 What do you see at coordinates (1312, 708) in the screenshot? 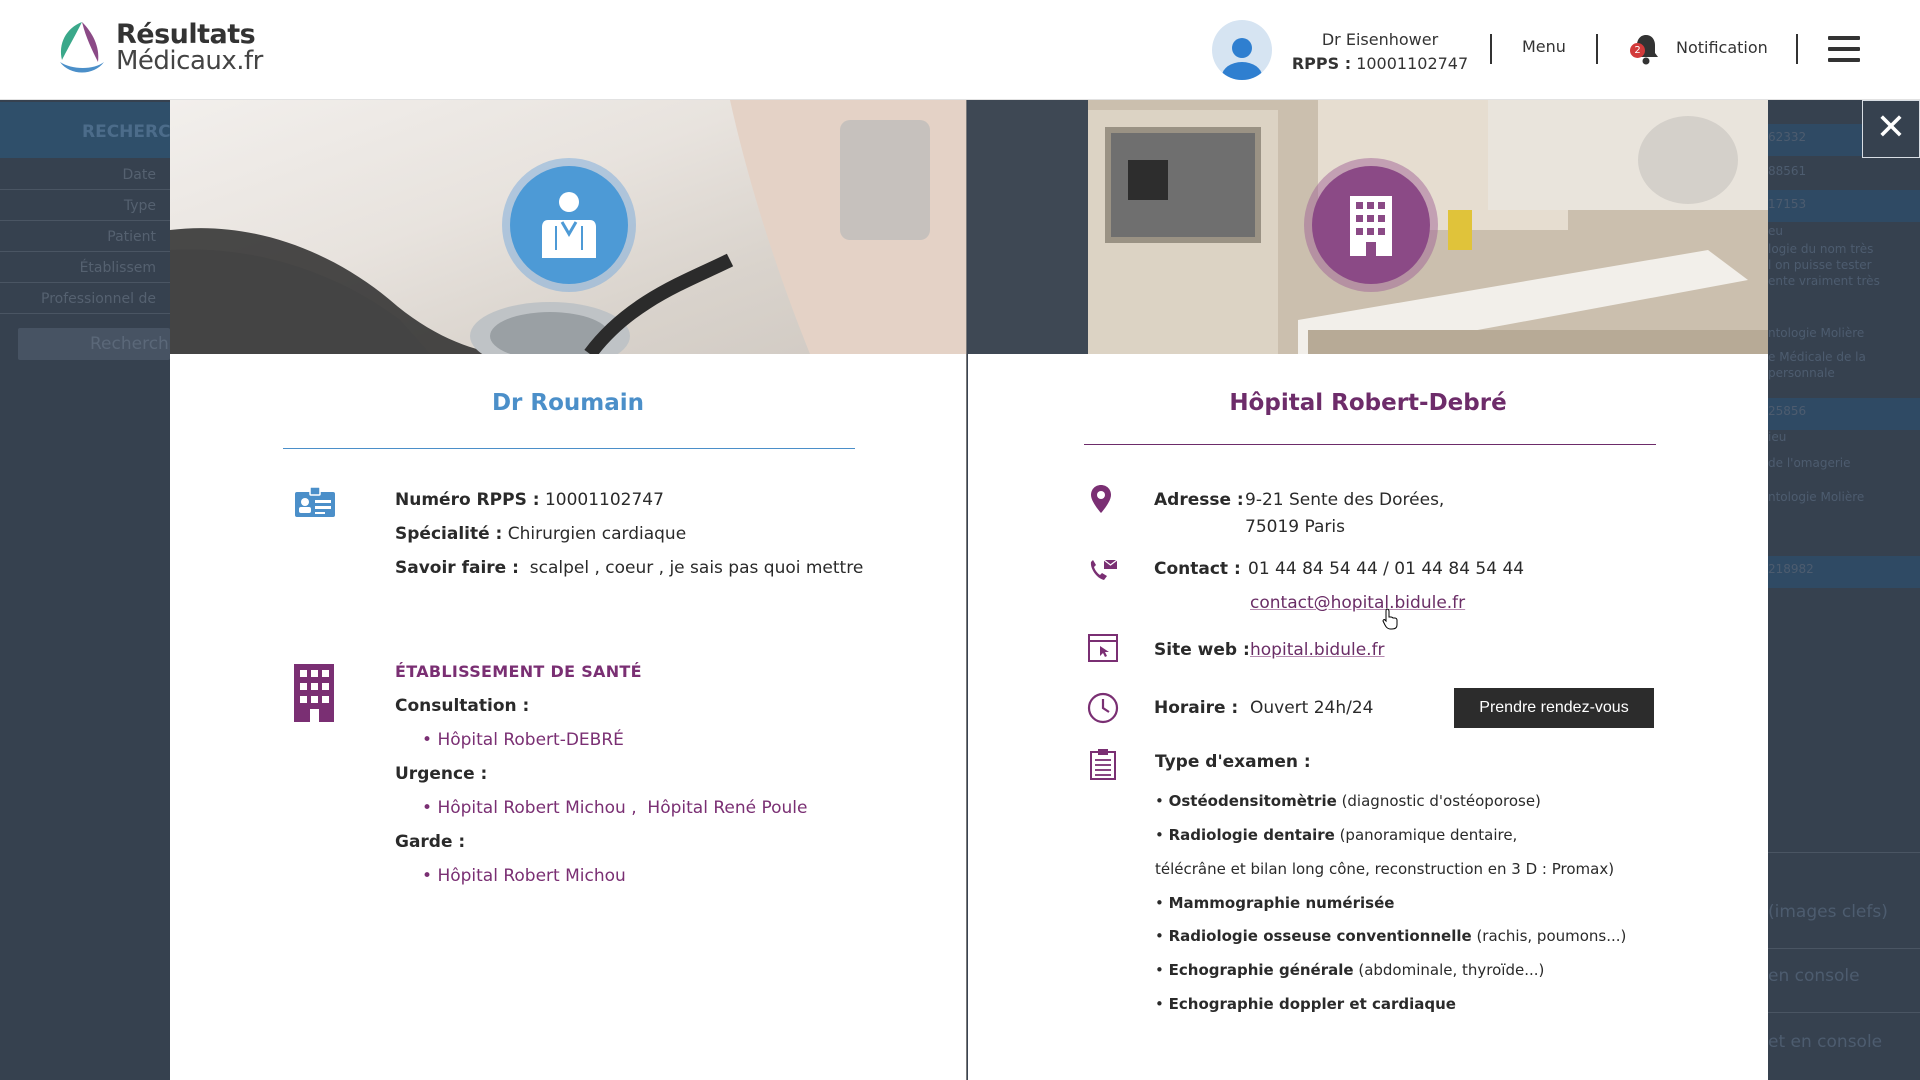
I see `hours-value: Ouvert 24h/24` at bounding box center [1312, 708].